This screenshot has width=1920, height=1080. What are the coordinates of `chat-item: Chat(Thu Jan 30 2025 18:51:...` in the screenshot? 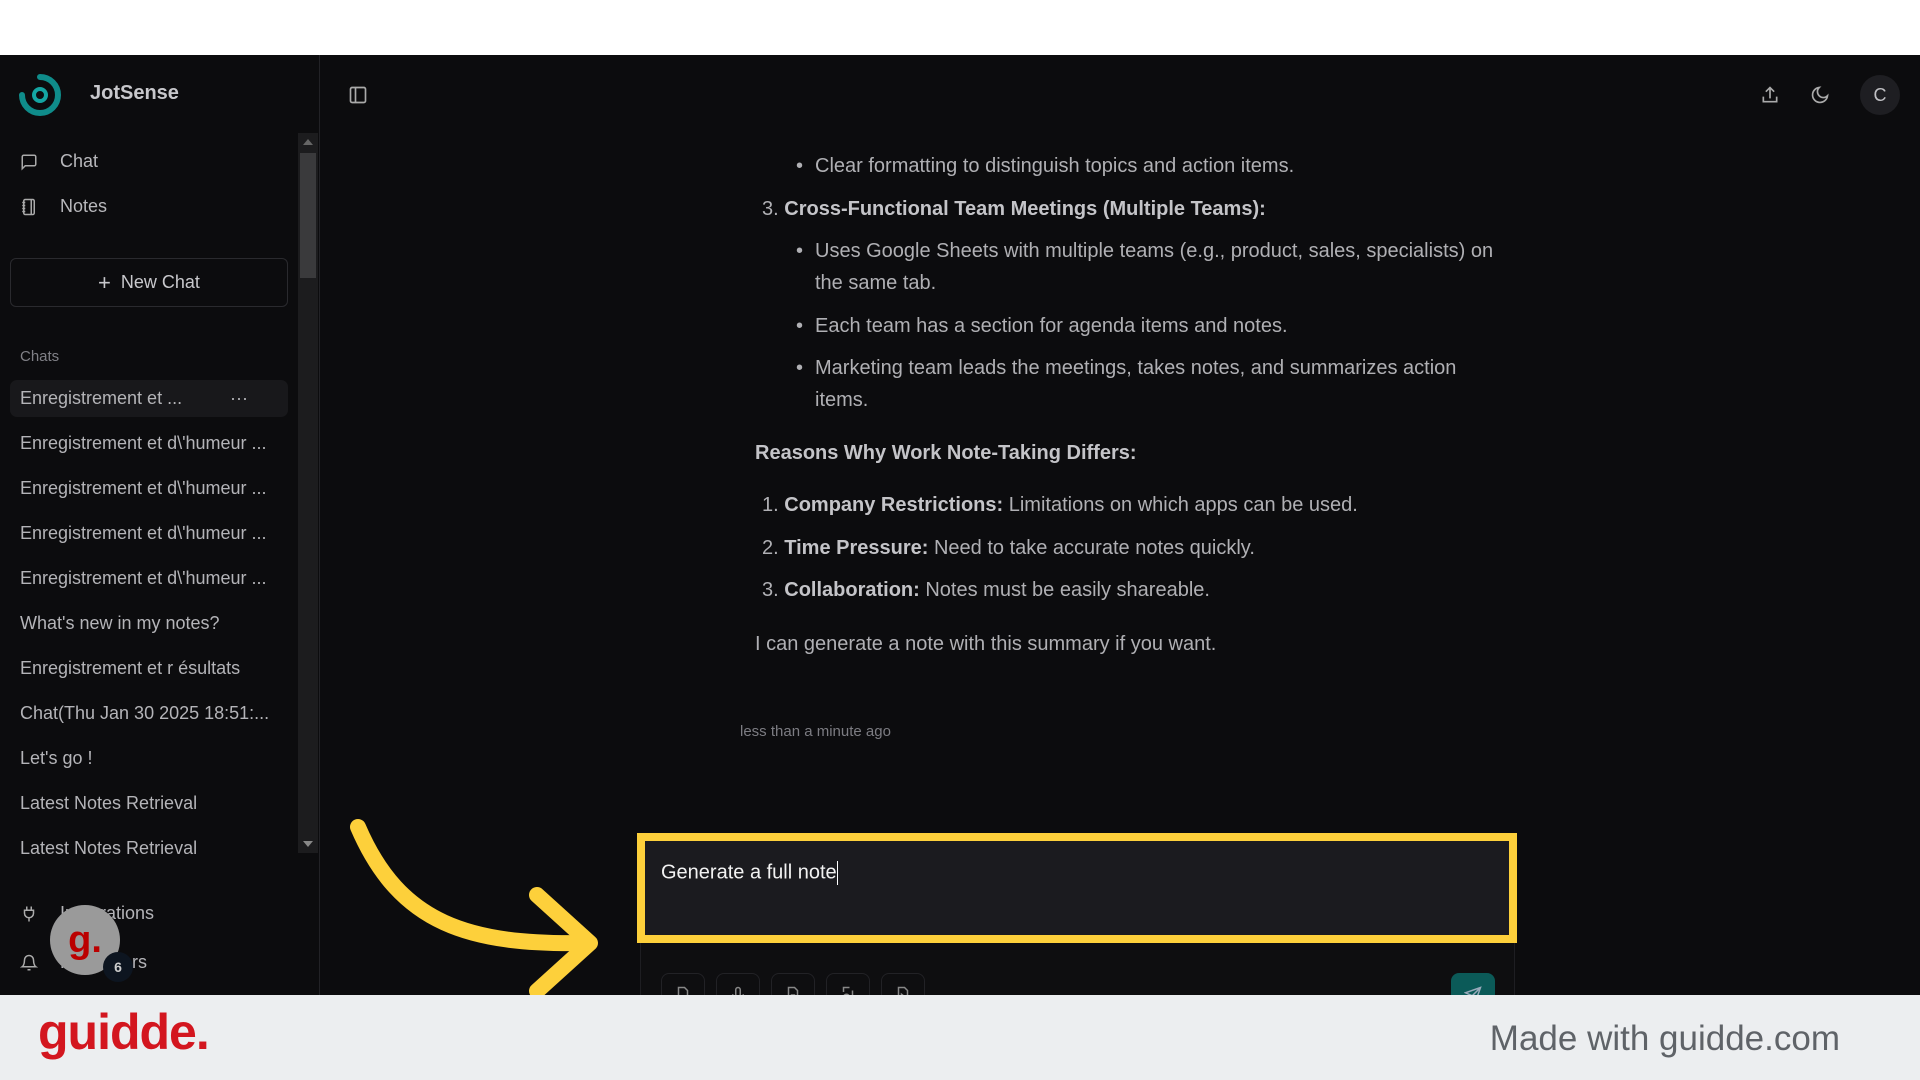 It's located at (149, 717).